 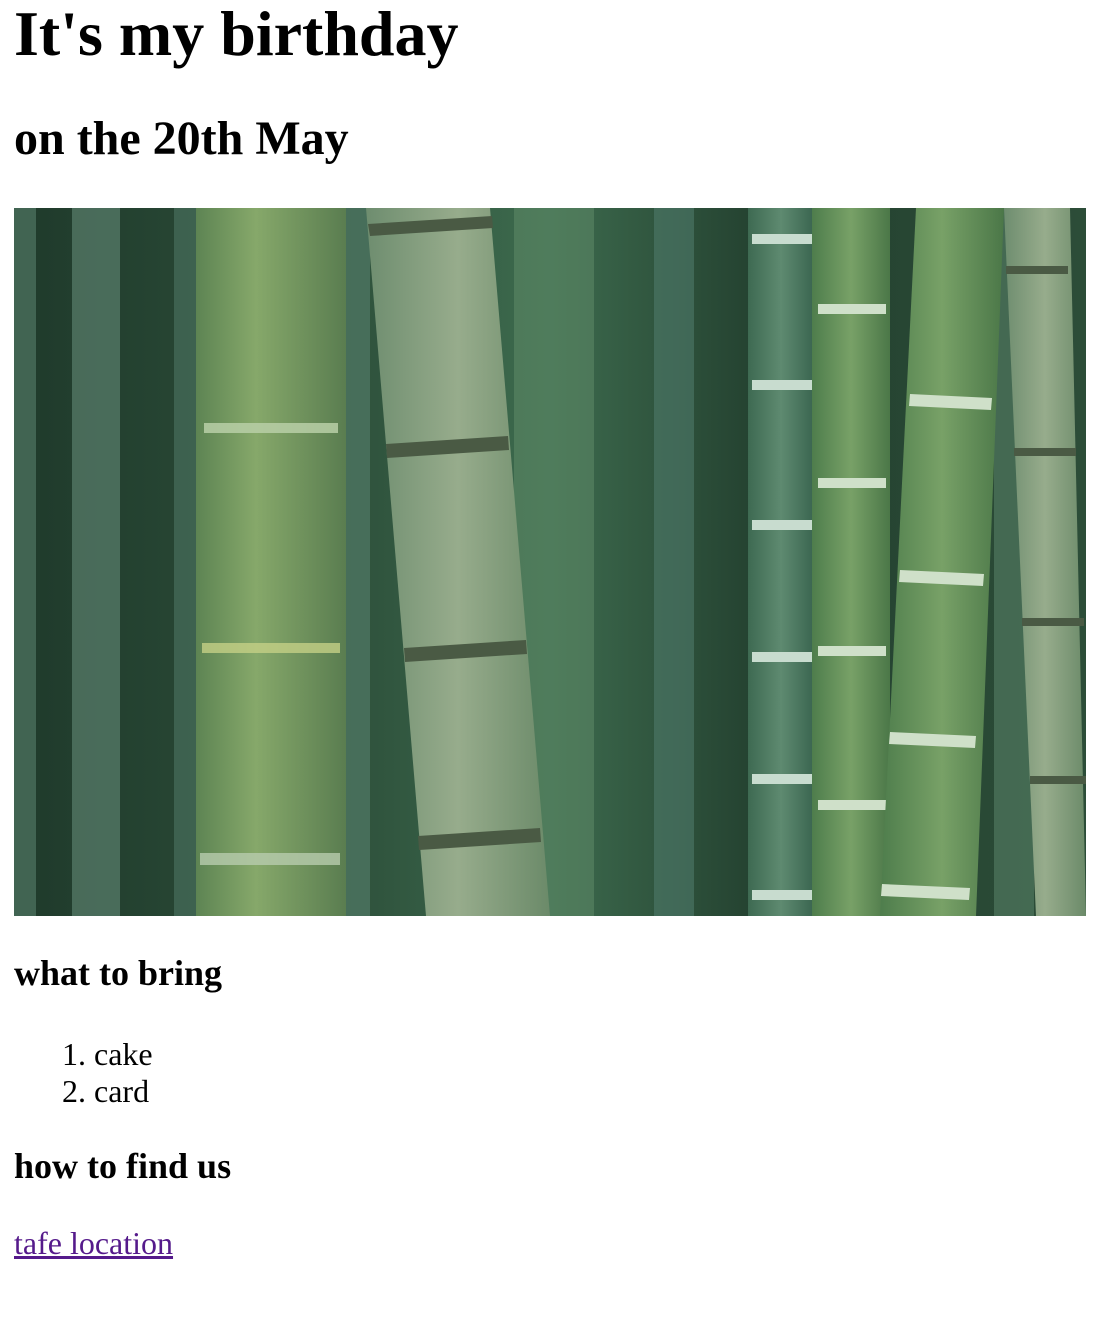 I want to click on find-heading: how to find us, so click(x=123, y=1166).